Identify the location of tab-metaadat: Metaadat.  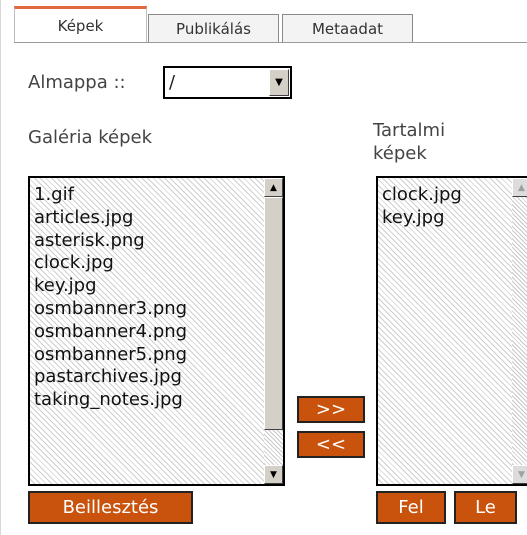
(347, 28).